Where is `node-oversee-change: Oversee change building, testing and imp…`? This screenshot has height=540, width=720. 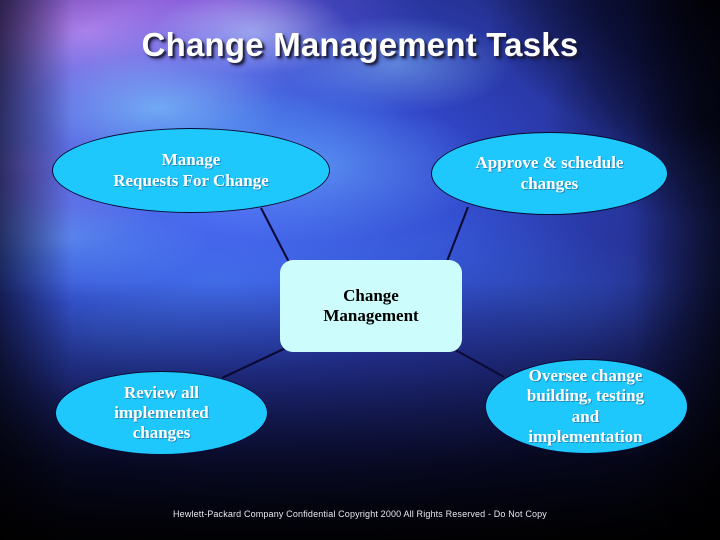 node-oversee-change: Oversee change building, testing and imp… is located at coordinates (586, 406).